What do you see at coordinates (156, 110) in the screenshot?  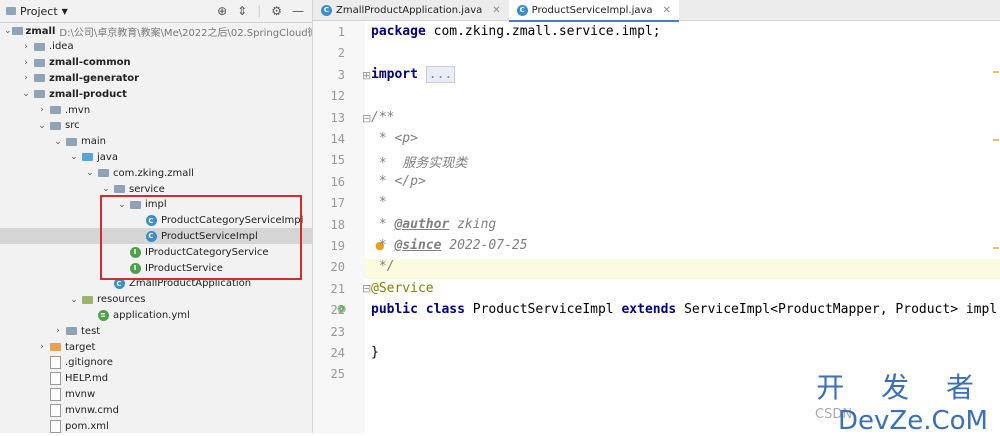 I see `tree-item: › .mvn` at bounding box center [156, 110].